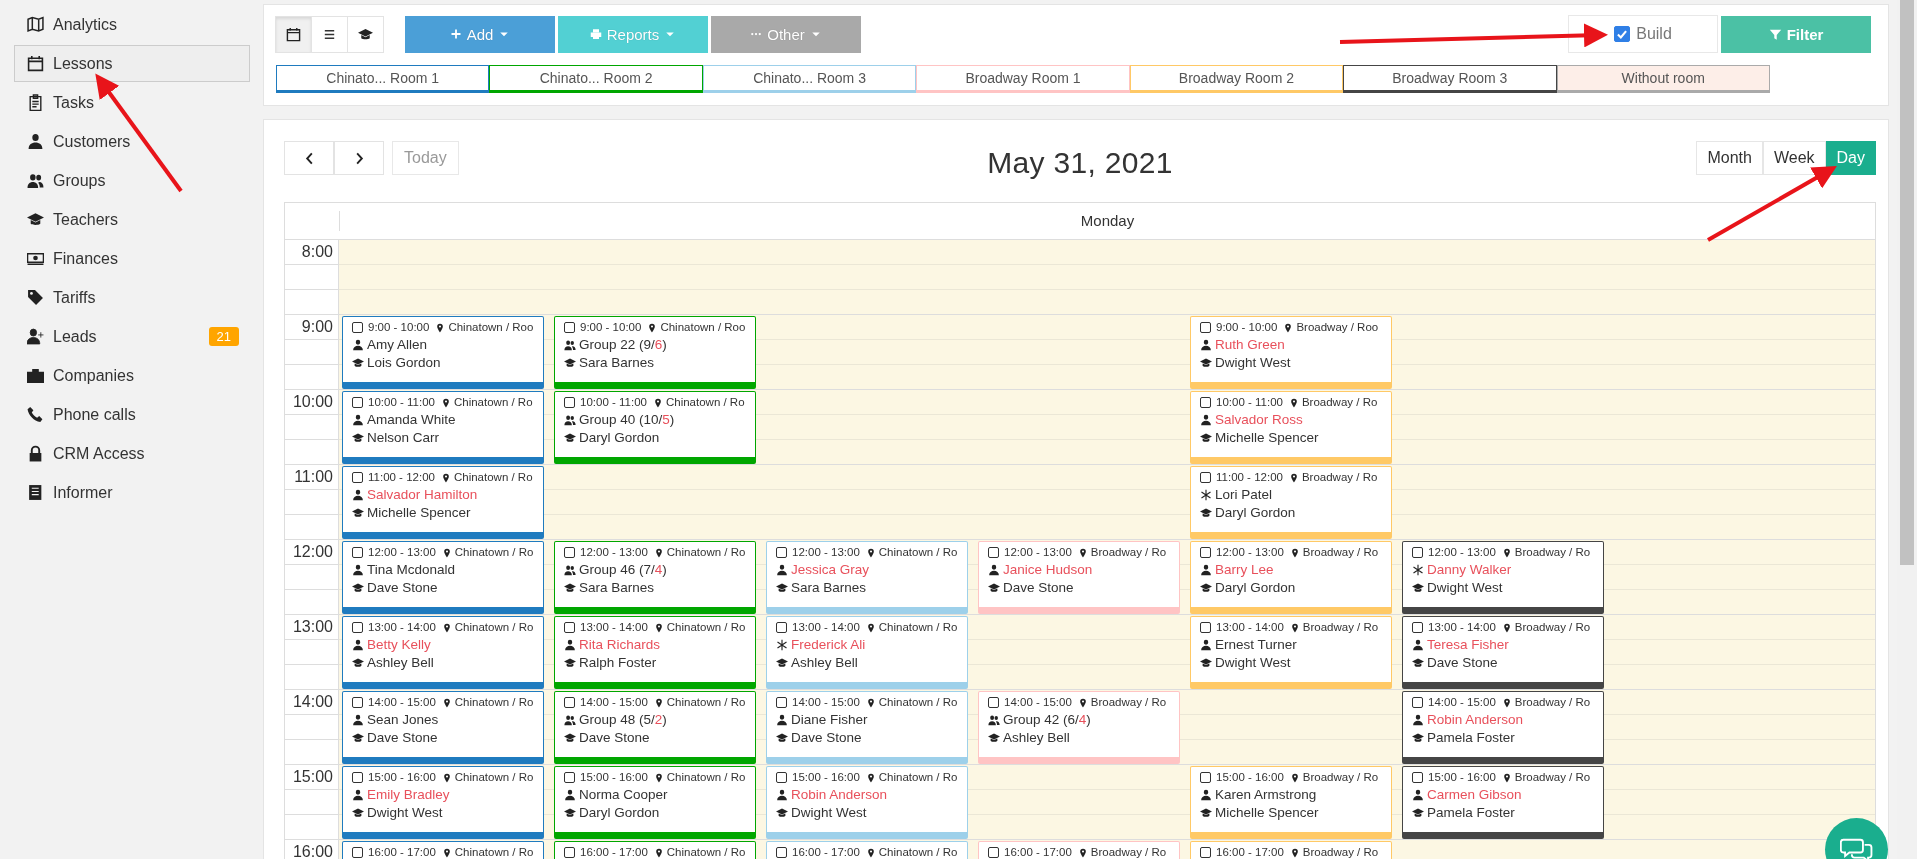  Describe the element at coordinates (443, 577) in the screenshot. I see `lesson-card: 12:00 - 13:00 Chinatown / Ro Tina Mcdonald Dave Stone` at that location.